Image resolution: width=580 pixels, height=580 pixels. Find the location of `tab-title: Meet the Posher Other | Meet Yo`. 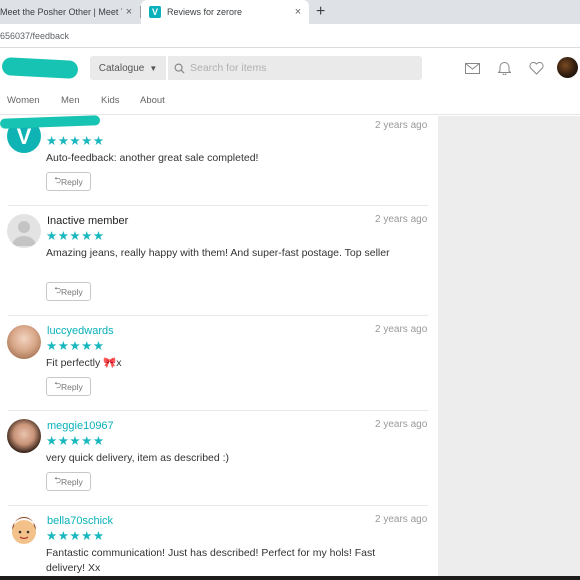

tab-title: Meet the Posher Other | Meet Yo is located at coordinates (61, 12).